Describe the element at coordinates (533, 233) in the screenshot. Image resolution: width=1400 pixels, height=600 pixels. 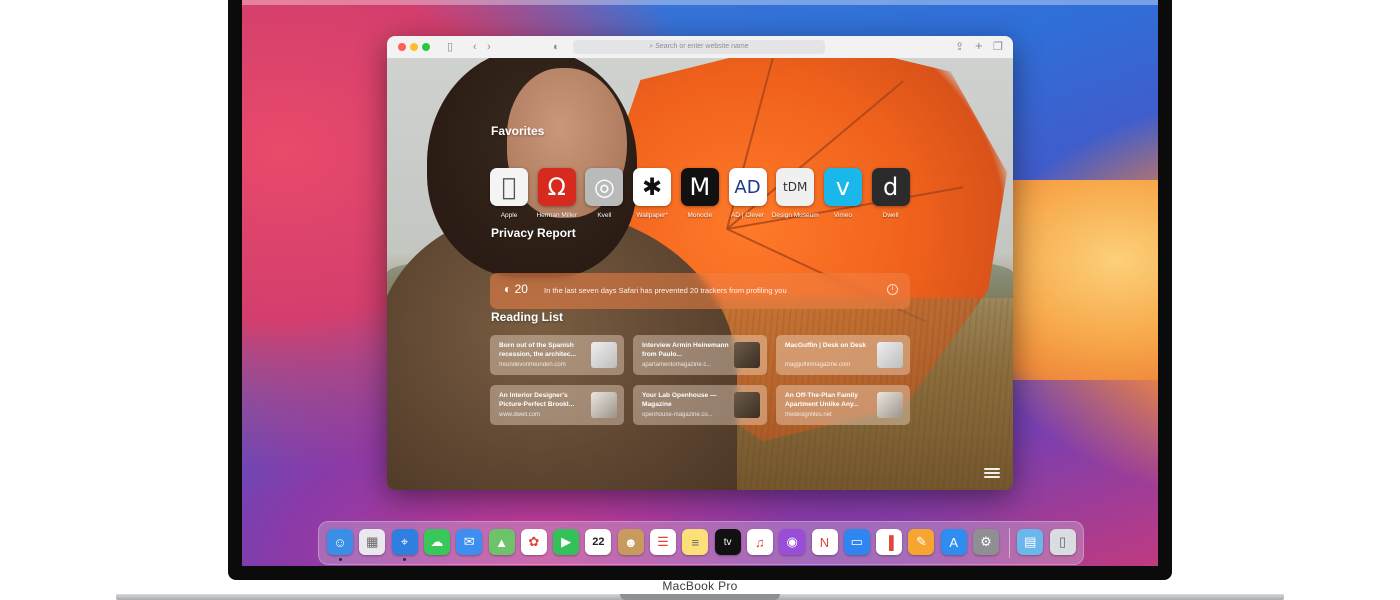
I see `privacy-report-heading: Privacy Report` at that location.